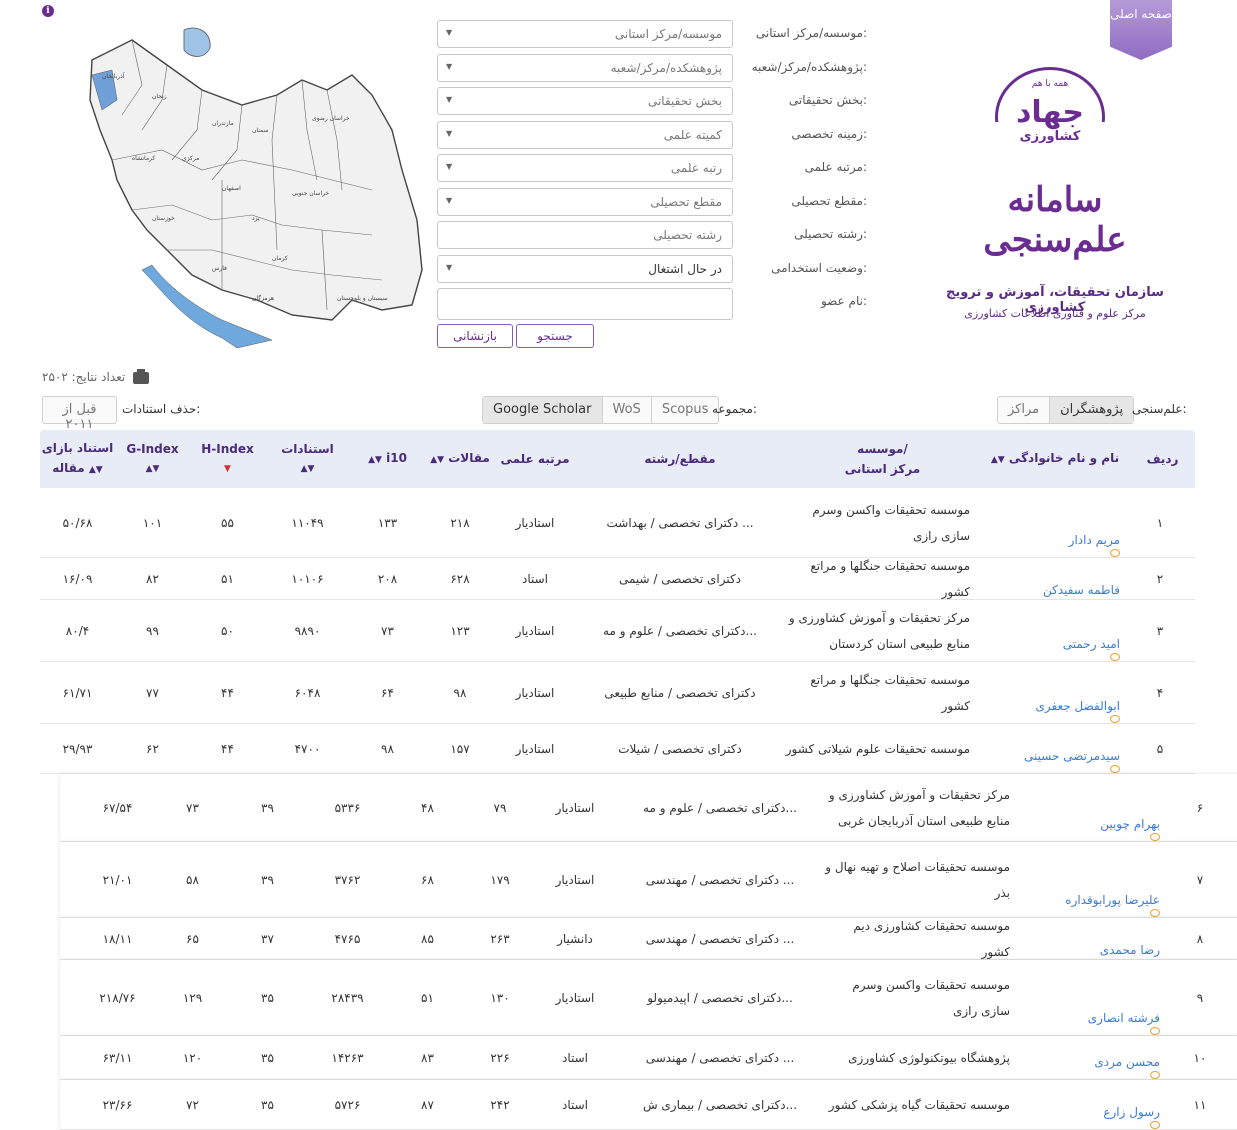  What do you see at coordinates (1055, 459) in the screenshot?
I see `header-name: ▲▼ نام و نام خانوادگی` at bounding box center [1055, 459].